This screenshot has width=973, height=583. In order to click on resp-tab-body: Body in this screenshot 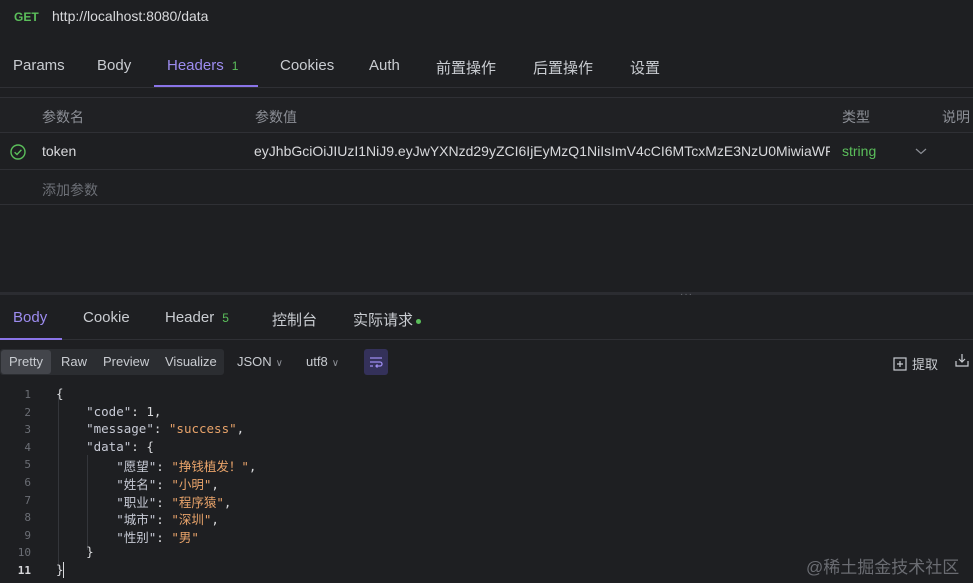, I will do `click(30, 317)`.